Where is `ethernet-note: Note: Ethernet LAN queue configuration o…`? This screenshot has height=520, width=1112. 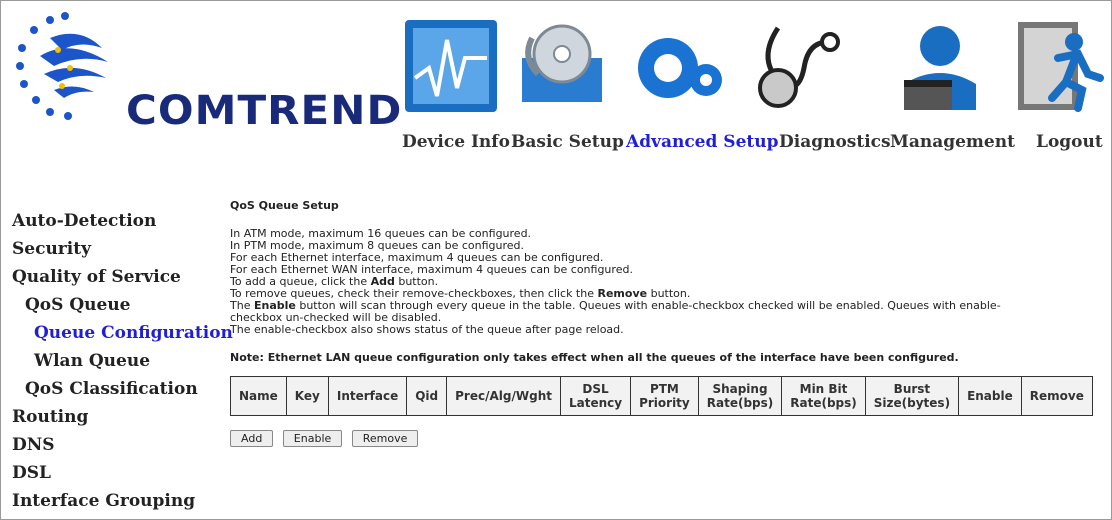 ethernet-note: Note: Ethernet LAN queue configuration o… is located at coordinates (594, 357).